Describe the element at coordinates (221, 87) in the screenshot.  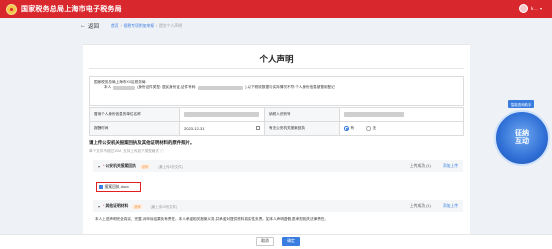
I see `masked-id-number` at that location.